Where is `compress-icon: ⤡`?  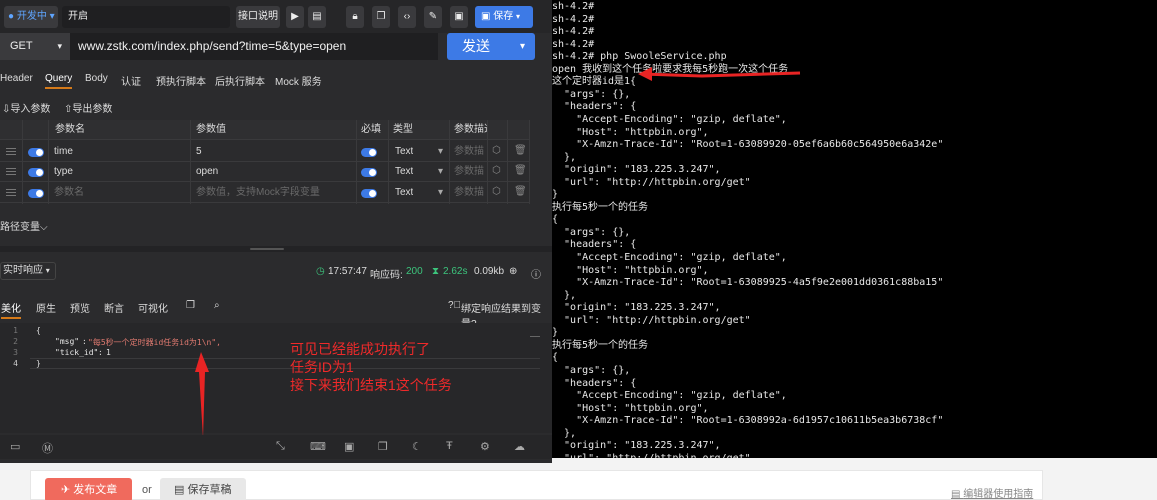 compress-icon: ⤡ is located at coordinates (280, 446).